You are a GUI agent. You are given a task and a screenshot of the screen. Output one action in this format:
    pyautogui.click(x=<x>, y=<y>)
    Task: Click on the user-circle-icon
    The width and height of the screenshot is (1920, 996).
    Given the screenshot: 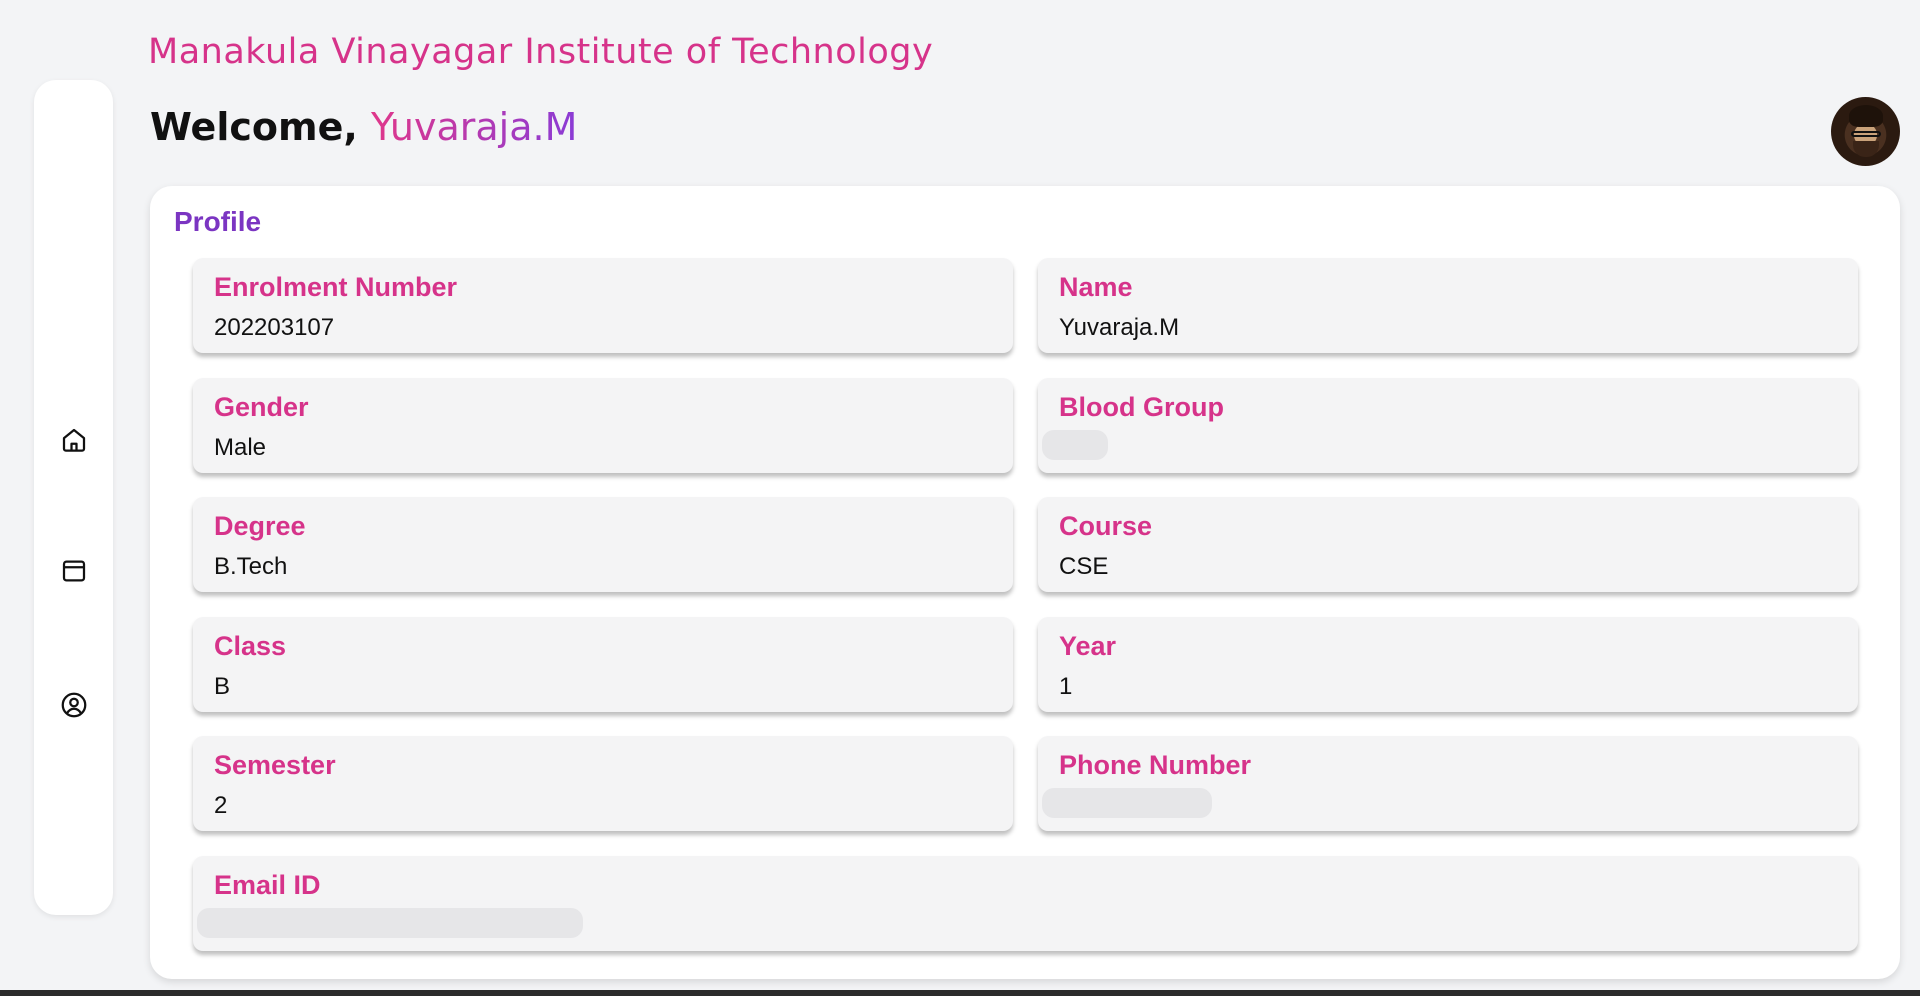 What is the action you would take?
    pyautogui.click(x=73, y=705)
    